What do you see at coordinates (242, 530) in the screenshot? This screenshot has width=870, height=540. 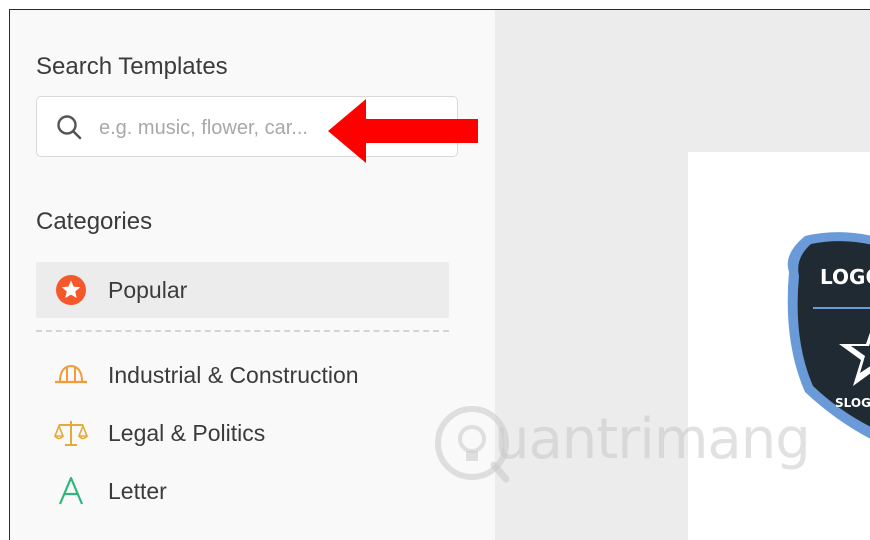 I see `category-item-partial` at bounding box center [242, 530].